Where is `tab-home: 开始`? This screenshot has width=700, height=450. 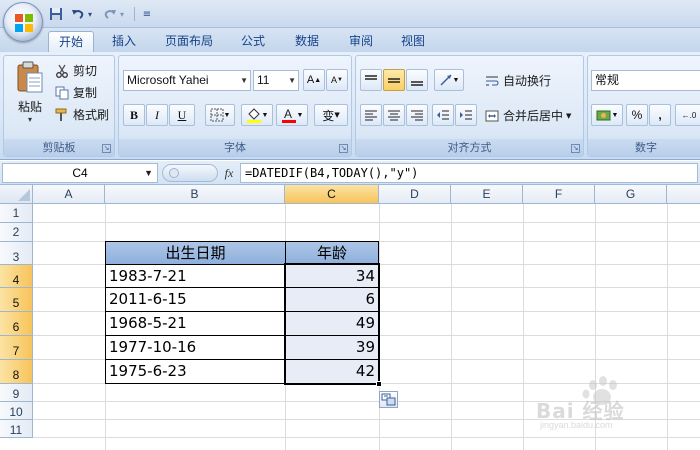 tab-home: 开始 is located at coordinates (71, 41).